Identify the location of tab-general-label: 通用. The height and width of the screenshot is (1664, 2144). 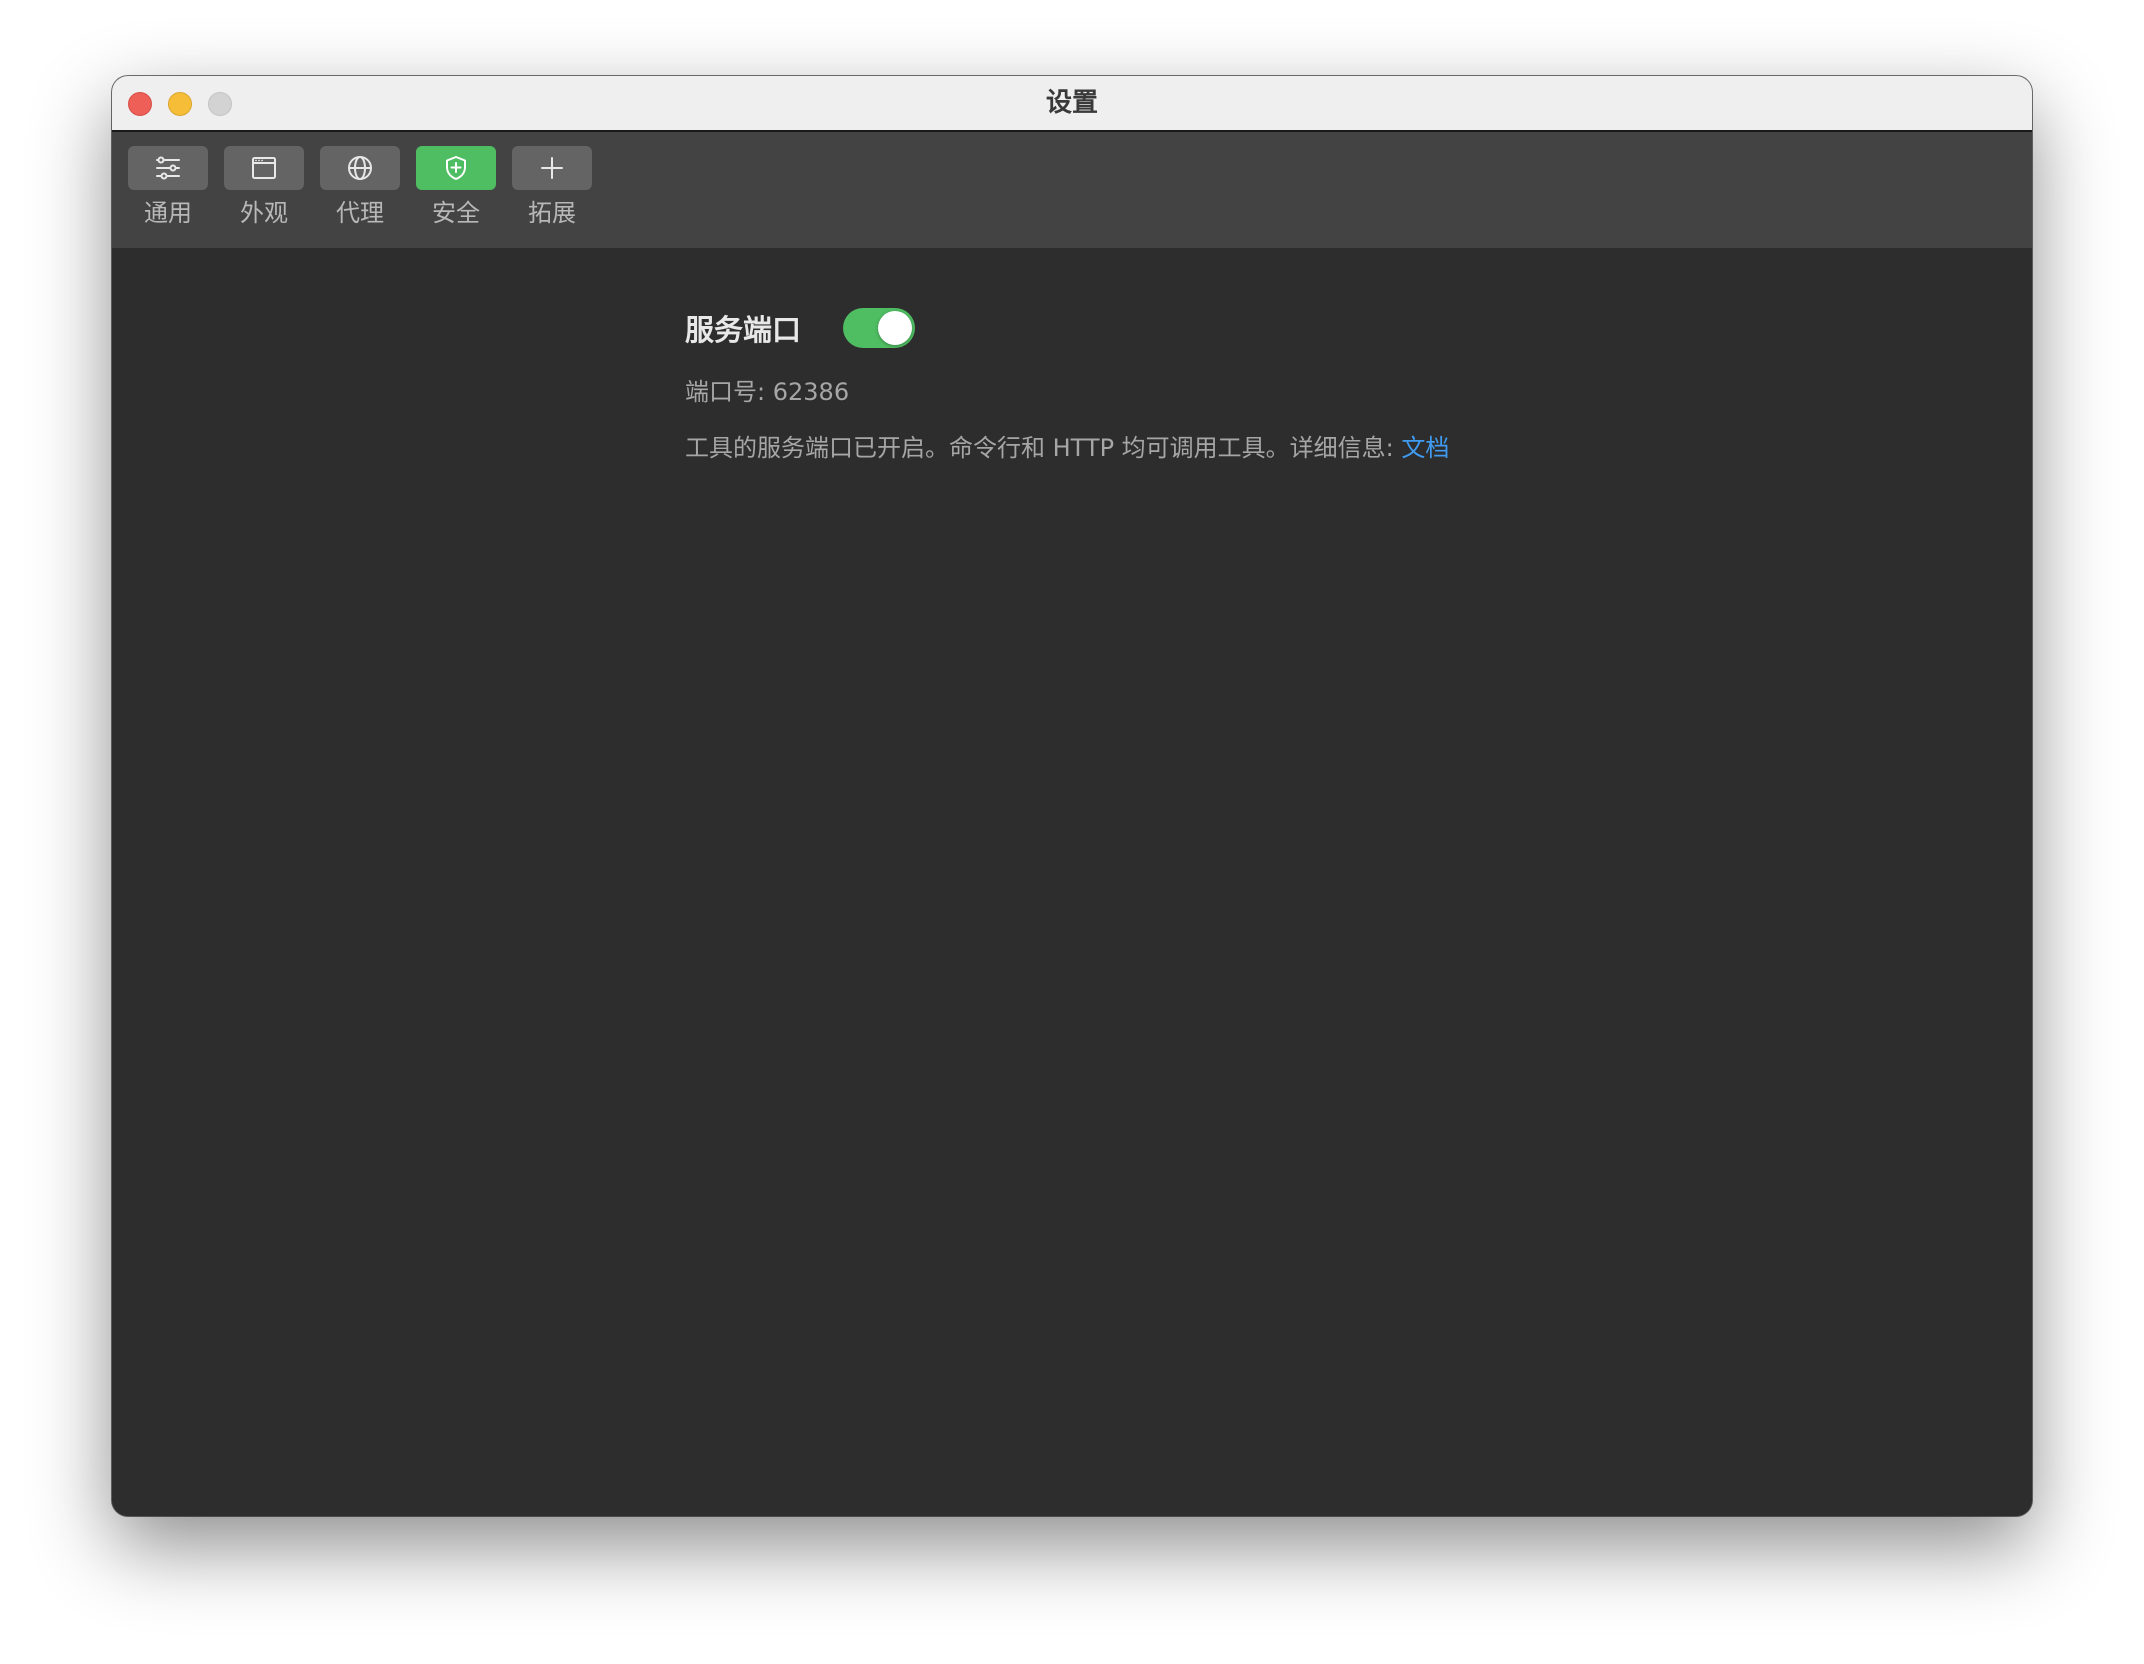
(168, 213).